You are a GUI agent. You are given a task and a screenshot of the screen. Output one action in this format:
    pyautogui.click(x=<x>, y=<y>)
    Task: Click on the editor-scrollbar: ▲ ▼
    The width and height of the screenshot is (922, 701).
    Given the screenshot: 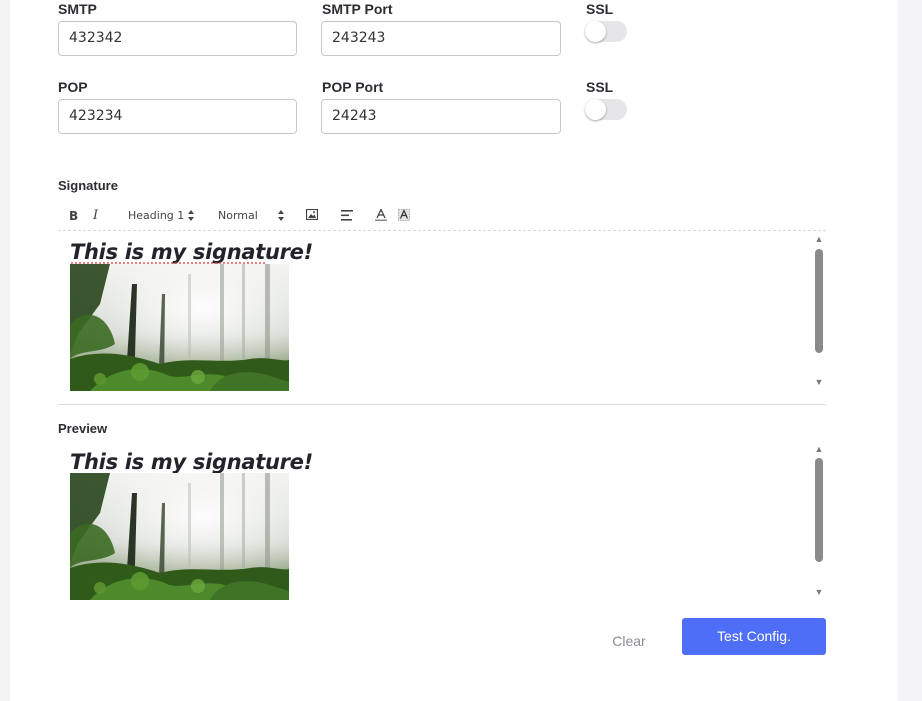 What is the action you would take?
    pyautogui.click(x=819, y=310)
    